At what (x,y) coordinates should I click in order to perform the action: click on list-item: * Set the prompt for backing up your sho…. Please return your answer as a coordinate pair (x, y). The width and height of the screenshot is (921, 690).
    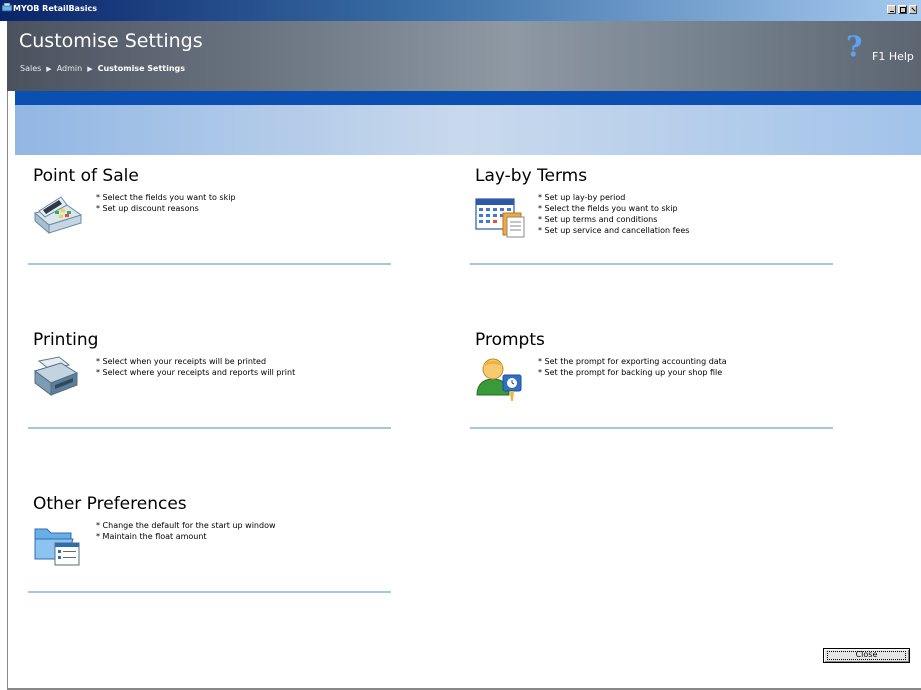
    Looking at the image, I should click on (630, 372).